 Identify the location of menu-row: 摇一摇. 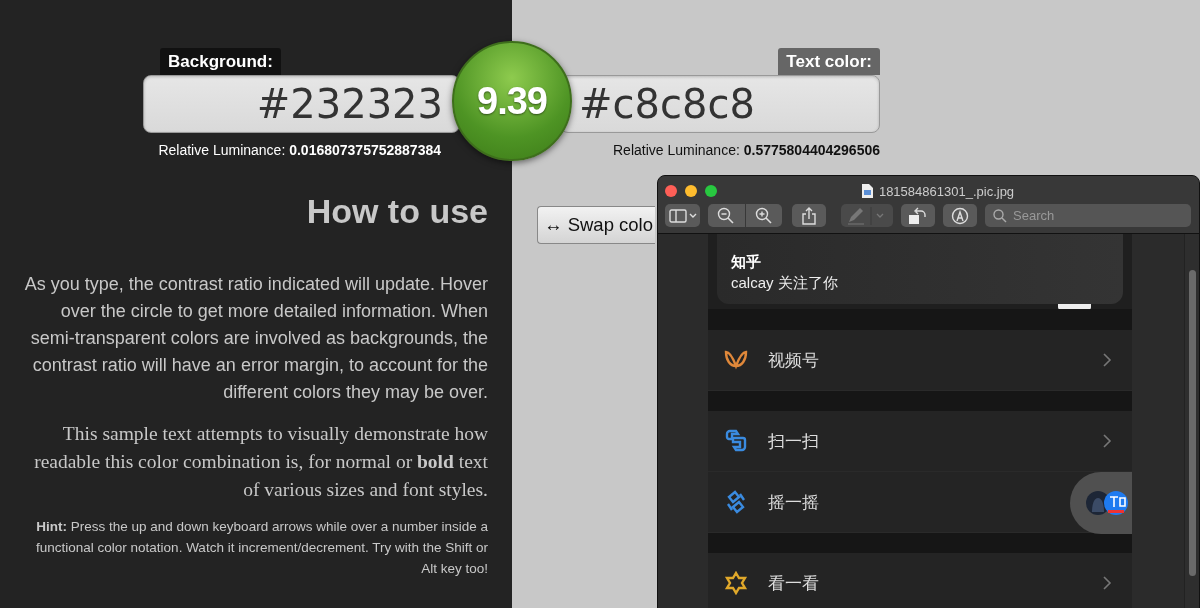
(920, 502).